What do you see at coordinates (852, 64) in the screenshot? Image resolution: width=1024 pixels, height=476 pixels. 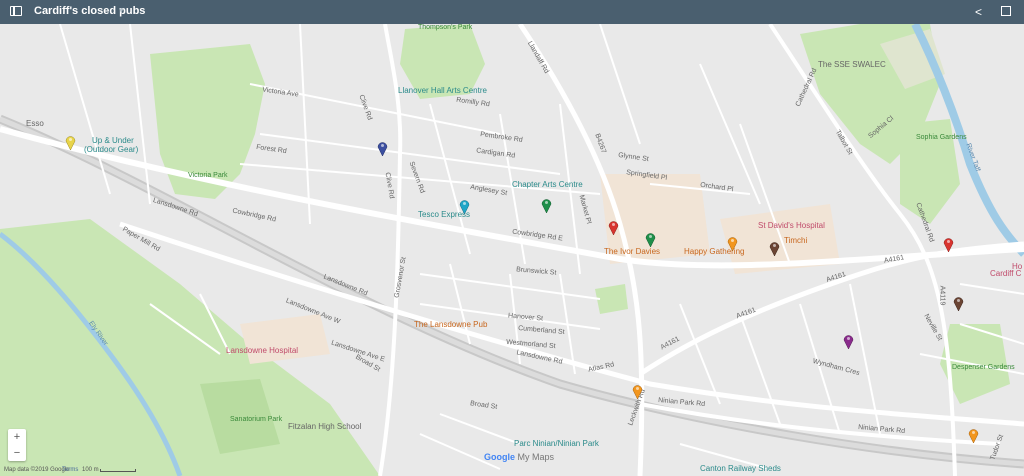 I see `poi-label: The SSE SWALEC` at bounding box center [852, 64].